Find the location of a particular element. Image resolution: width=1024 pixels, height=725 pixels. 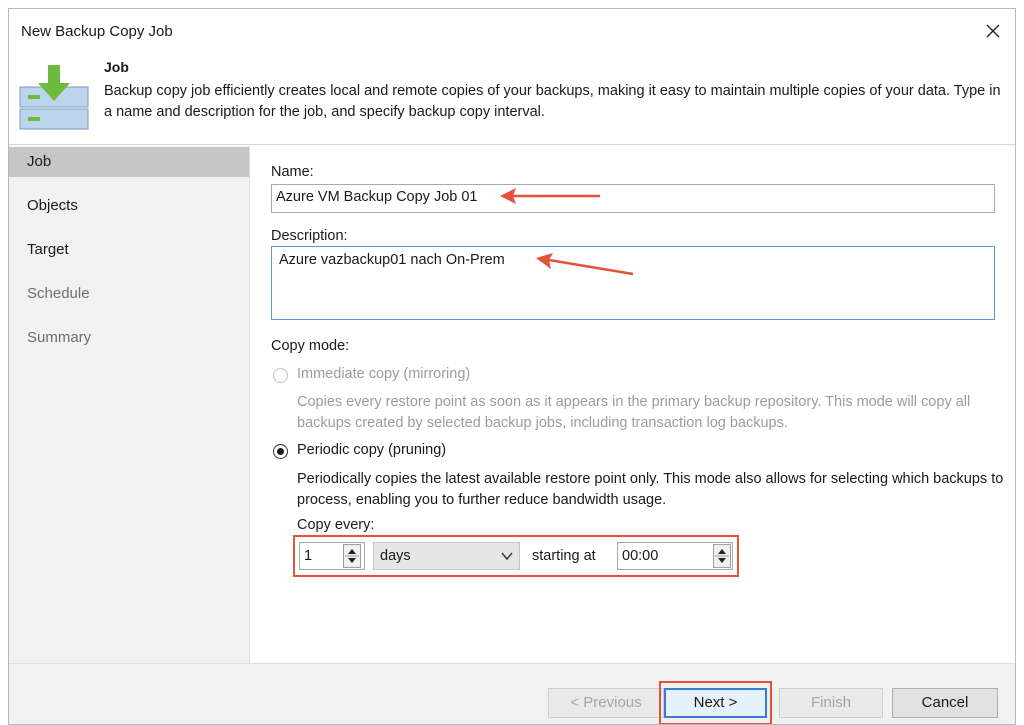

step-title: Job is located at coordinates (116, 67).